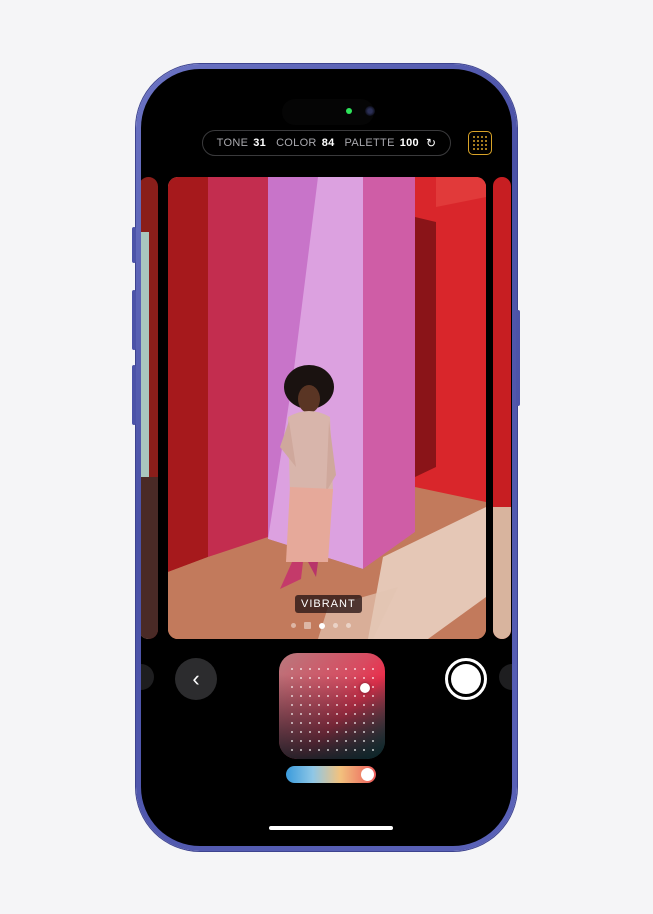 The image size is (653, 914). I want to click on power-button, so click(518, 358).